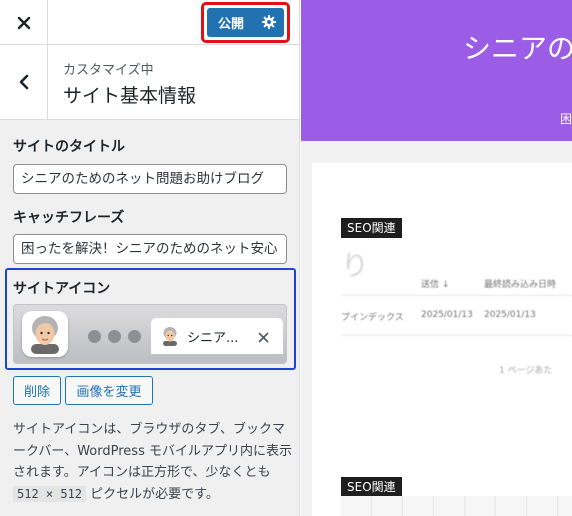  What do you see at coordinates (130, 96) in the screenshot?
I see `section-title: サイト基本情報` at bounding box center [130, 96].